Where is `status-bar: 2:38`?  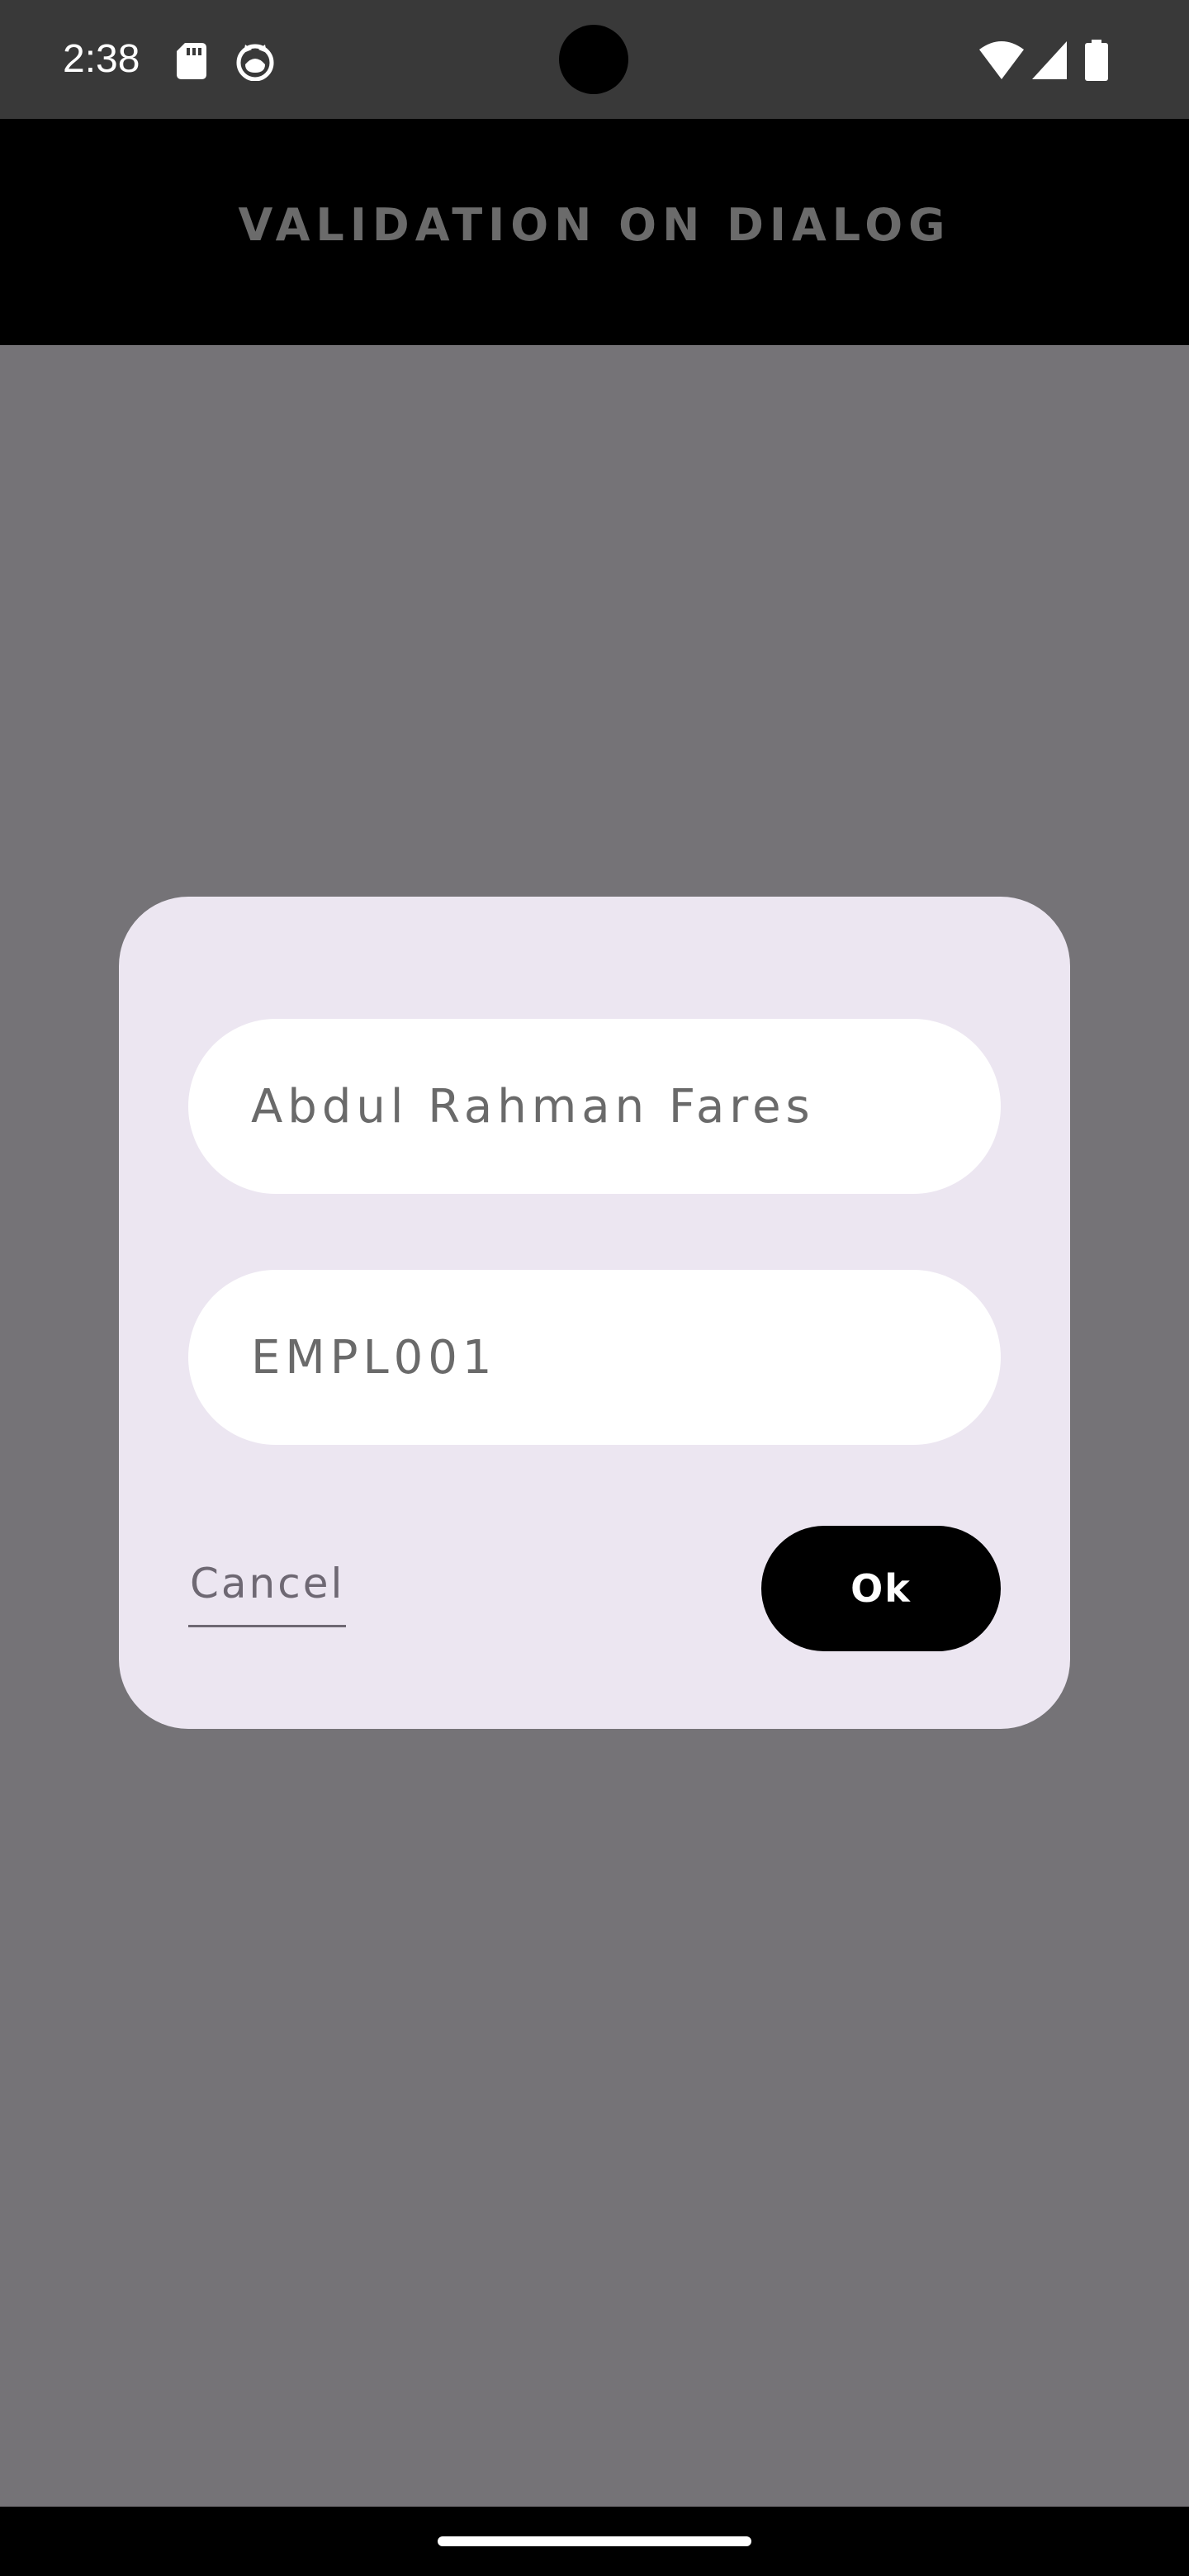
status-bar: 2:38 is located at coordinates (594, 59).